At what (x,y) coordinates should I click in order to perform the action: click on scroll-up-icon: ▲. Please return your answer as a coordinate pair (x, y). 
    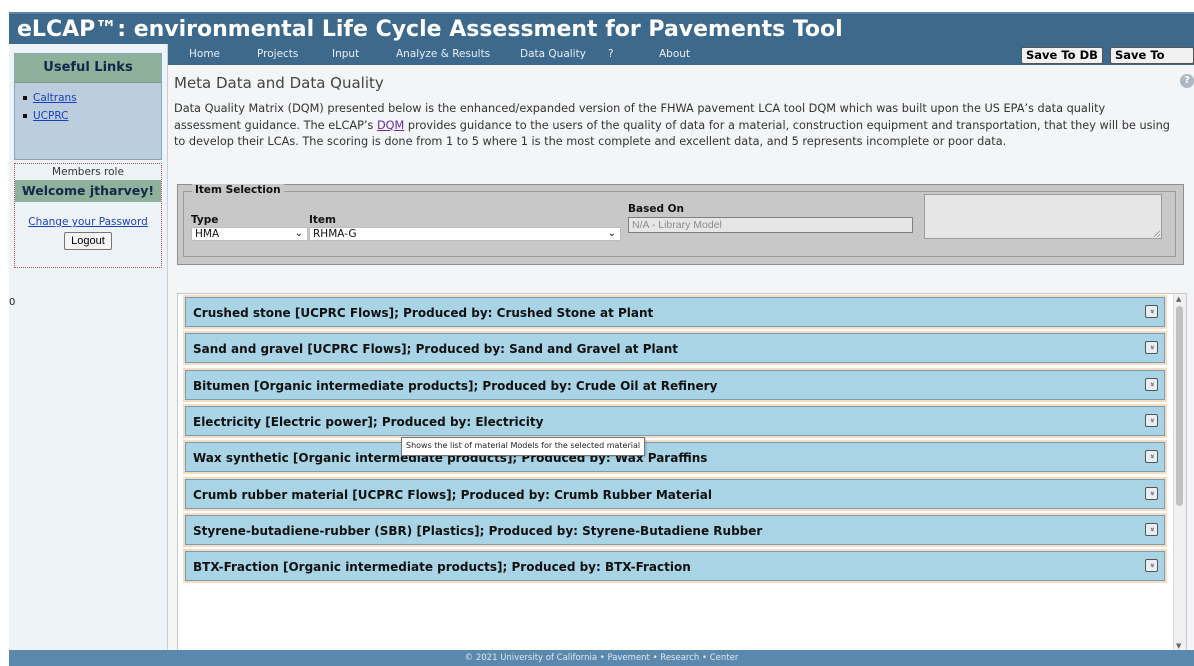
    Looking at the image, I should click on (1178, 299).